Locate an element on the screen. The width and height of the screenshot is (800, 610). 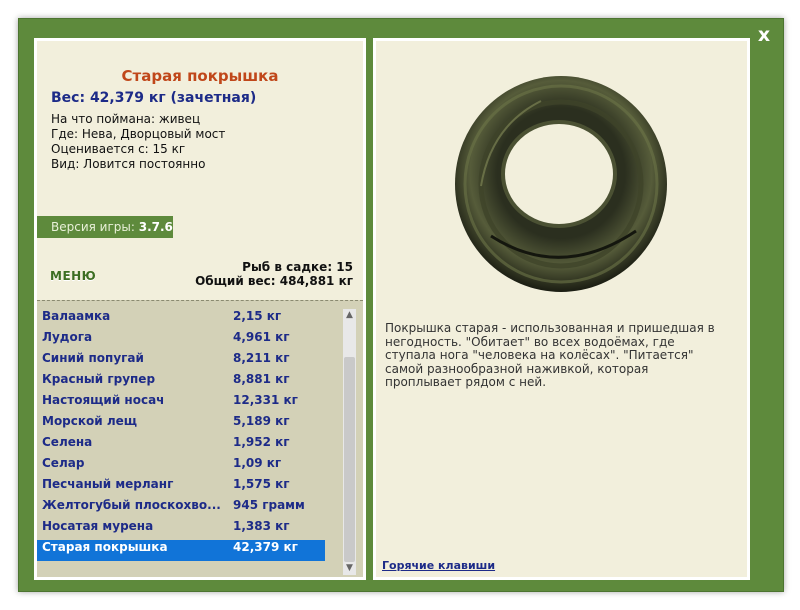
catch-type: Вид: Ловится постоянно is located at coordinates (128, 164).